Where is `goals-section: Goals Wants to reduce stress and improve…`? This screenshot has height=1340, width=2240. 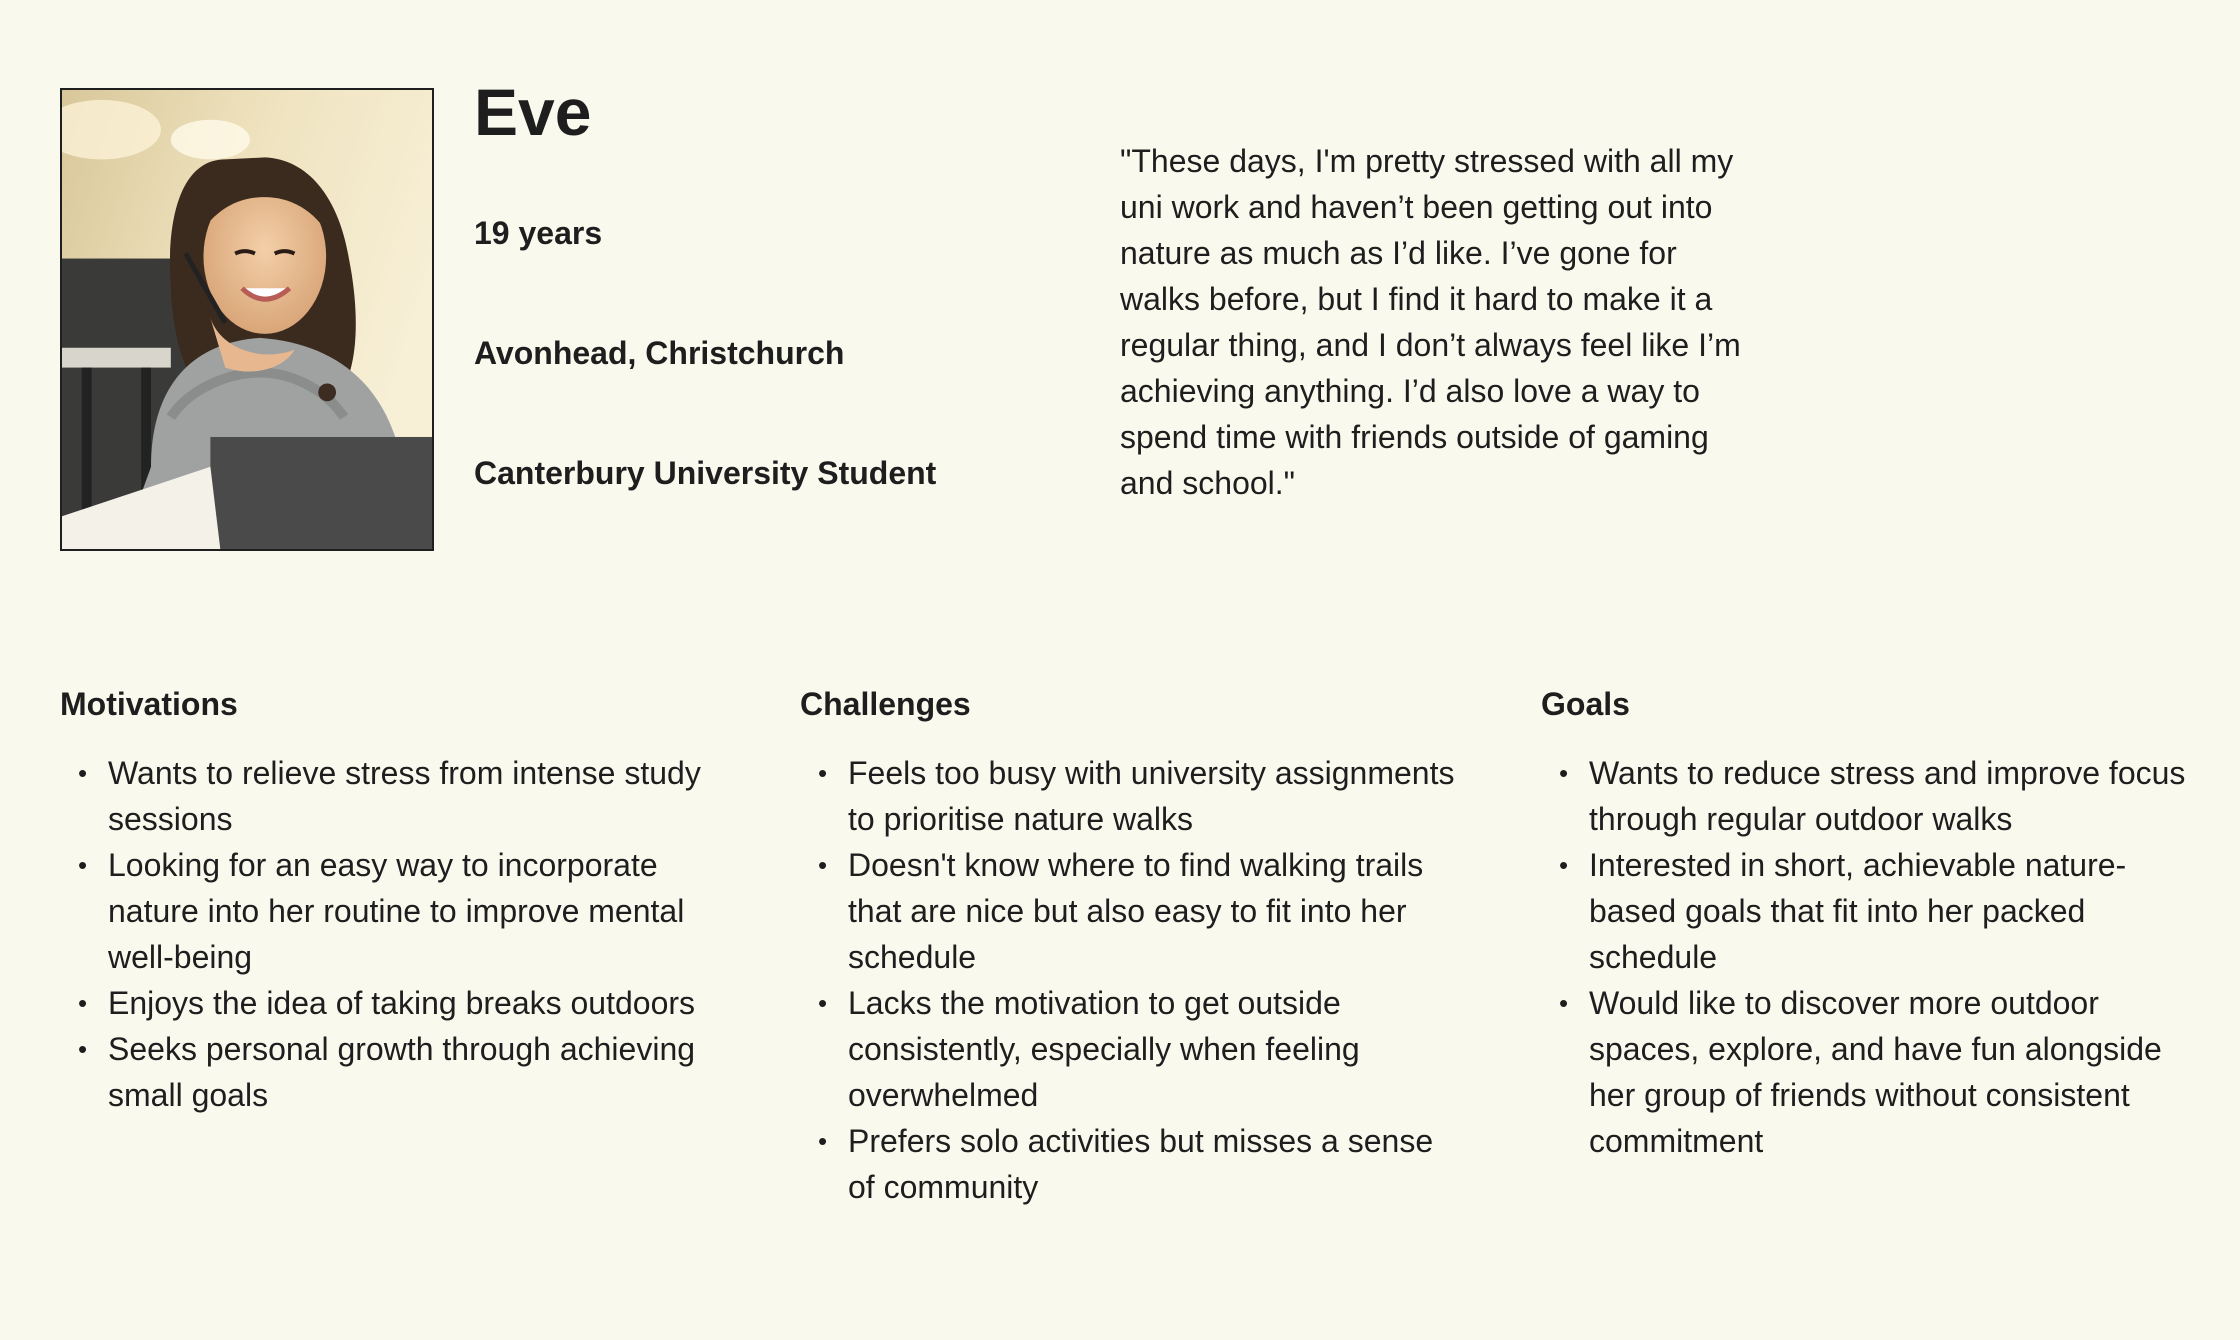
goals-section: Goals Wants to reduce stress and improve… is located at coordinates (1871, 924).